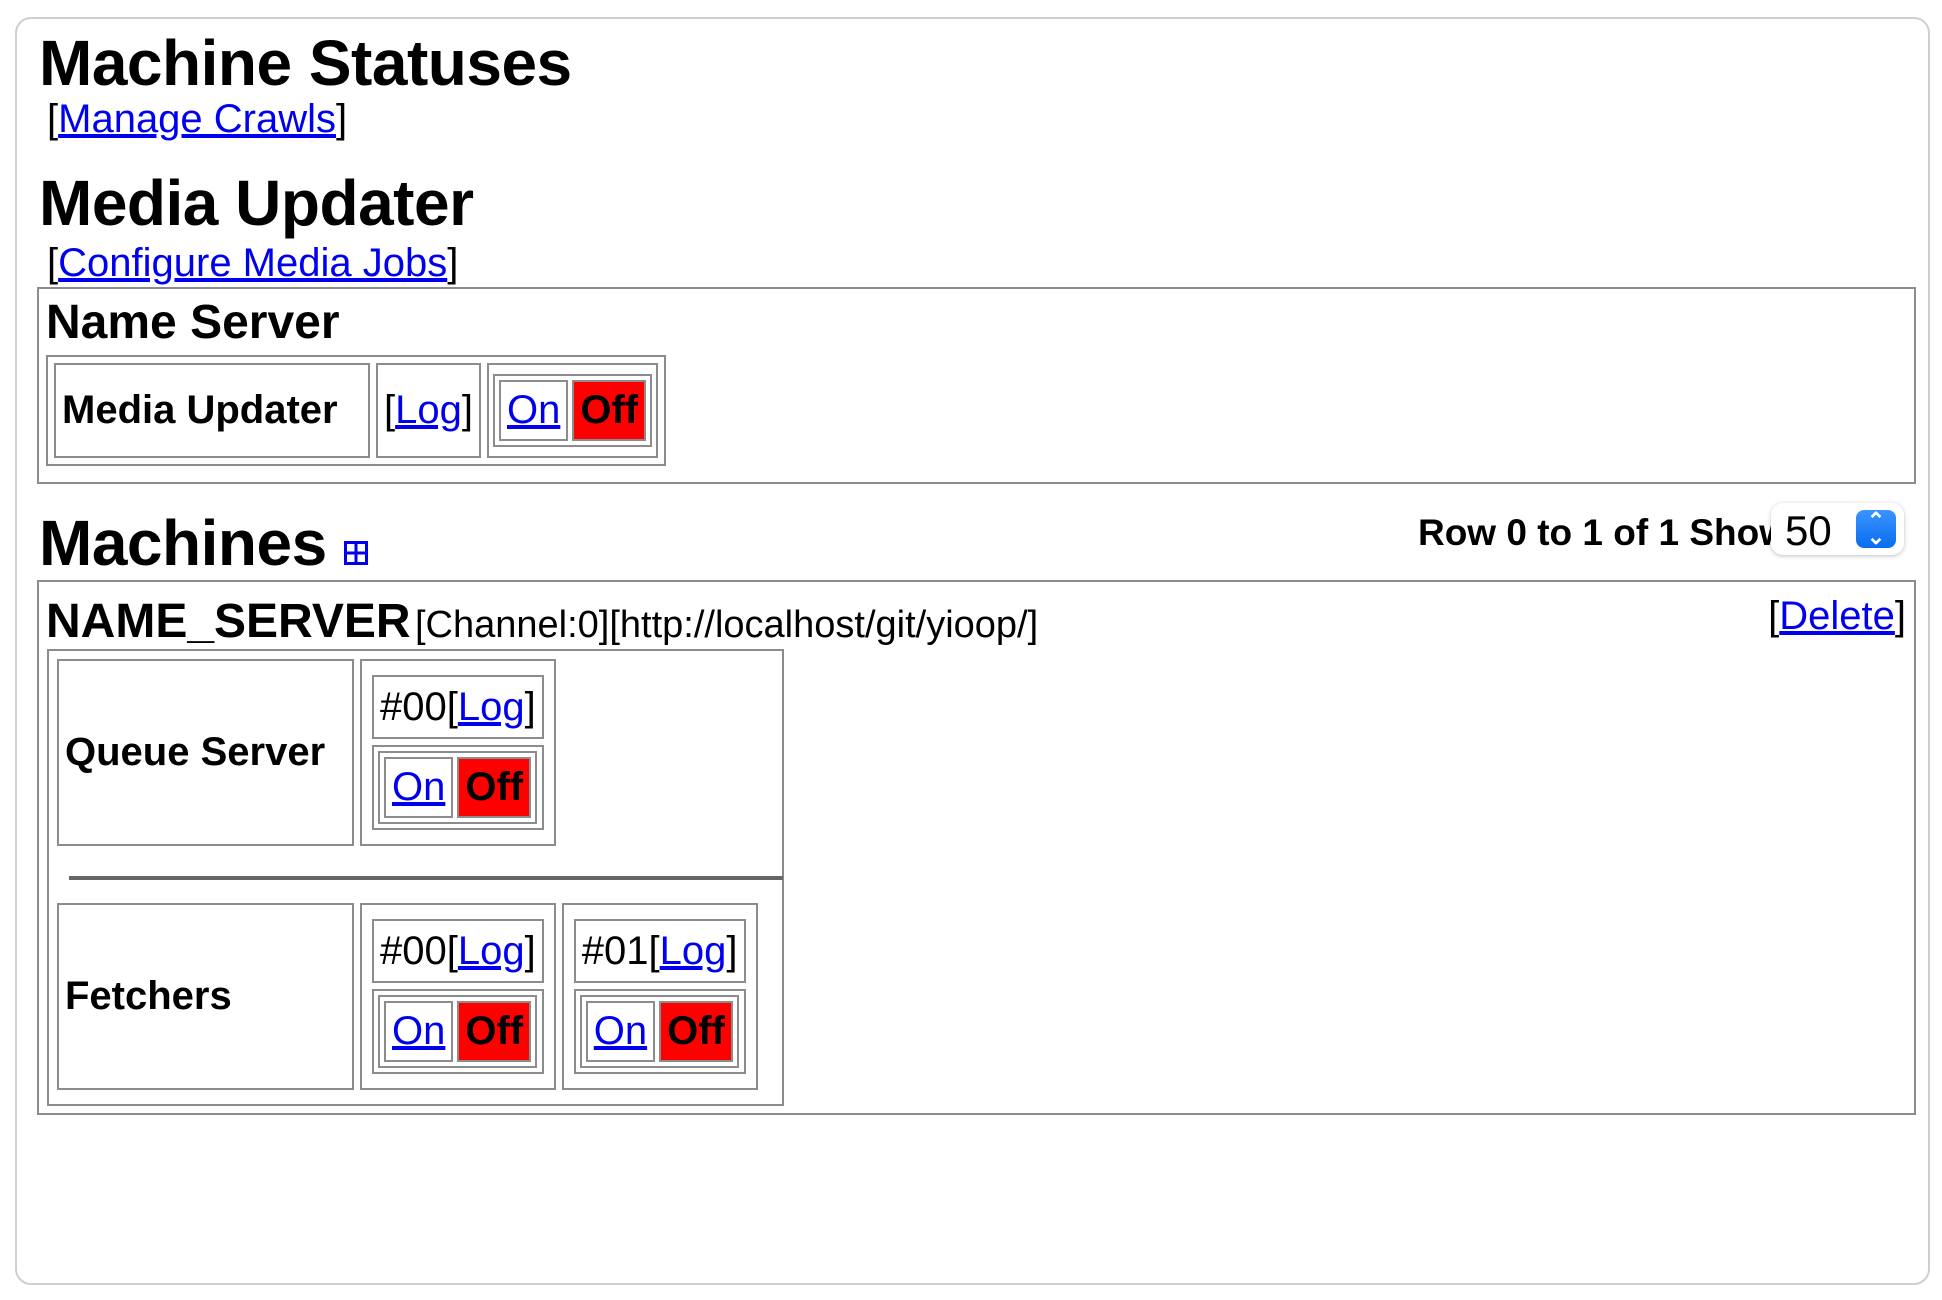 The image size is (1942, 1300). I want to click on queue-server-log-link: Log, so click(491, 707).